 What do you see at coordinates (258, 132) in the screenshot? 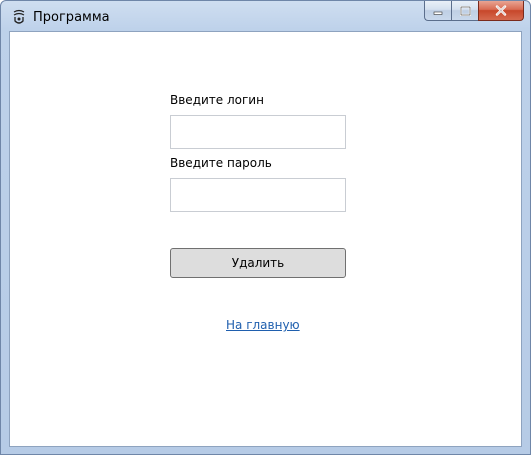
I see `login-input` at bounding box center [258, 132].